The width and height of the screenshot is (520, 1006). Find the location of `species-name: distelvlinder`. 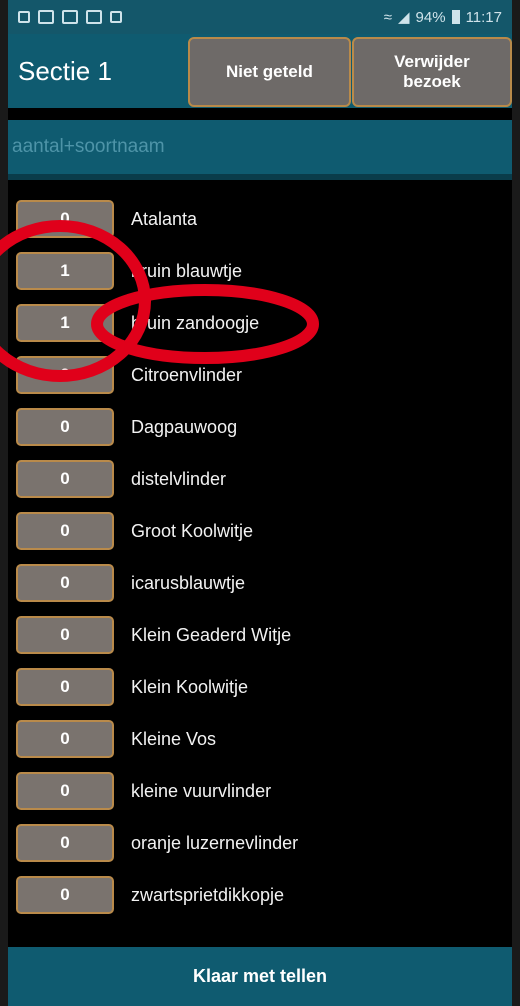

species-name: distelvlinder is located at coordinates (179, 478).